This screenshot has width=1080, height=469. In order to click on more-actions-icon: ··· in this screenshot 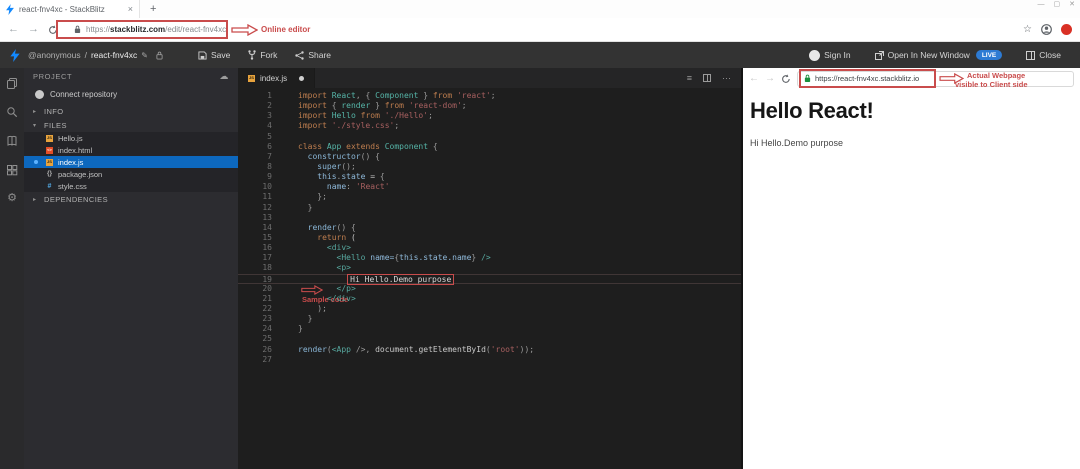, I will do `click(726, 78)`.